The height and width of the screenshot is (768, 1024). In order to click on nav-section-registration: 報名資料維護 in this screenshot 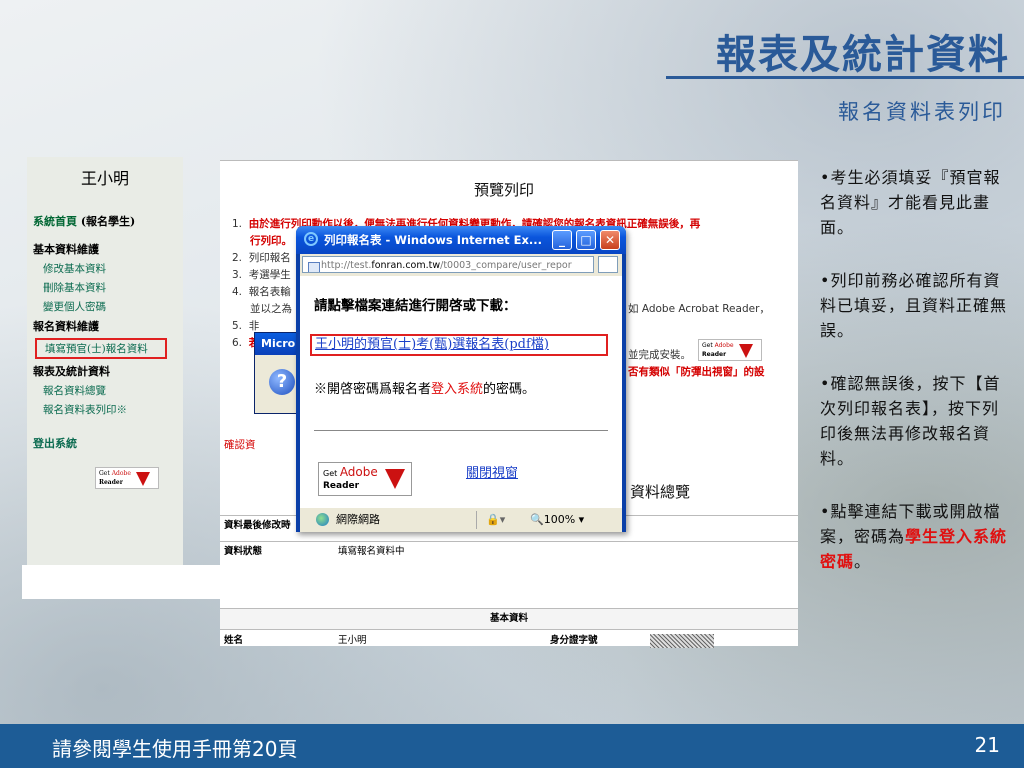, I will do `click(66, 326)`.